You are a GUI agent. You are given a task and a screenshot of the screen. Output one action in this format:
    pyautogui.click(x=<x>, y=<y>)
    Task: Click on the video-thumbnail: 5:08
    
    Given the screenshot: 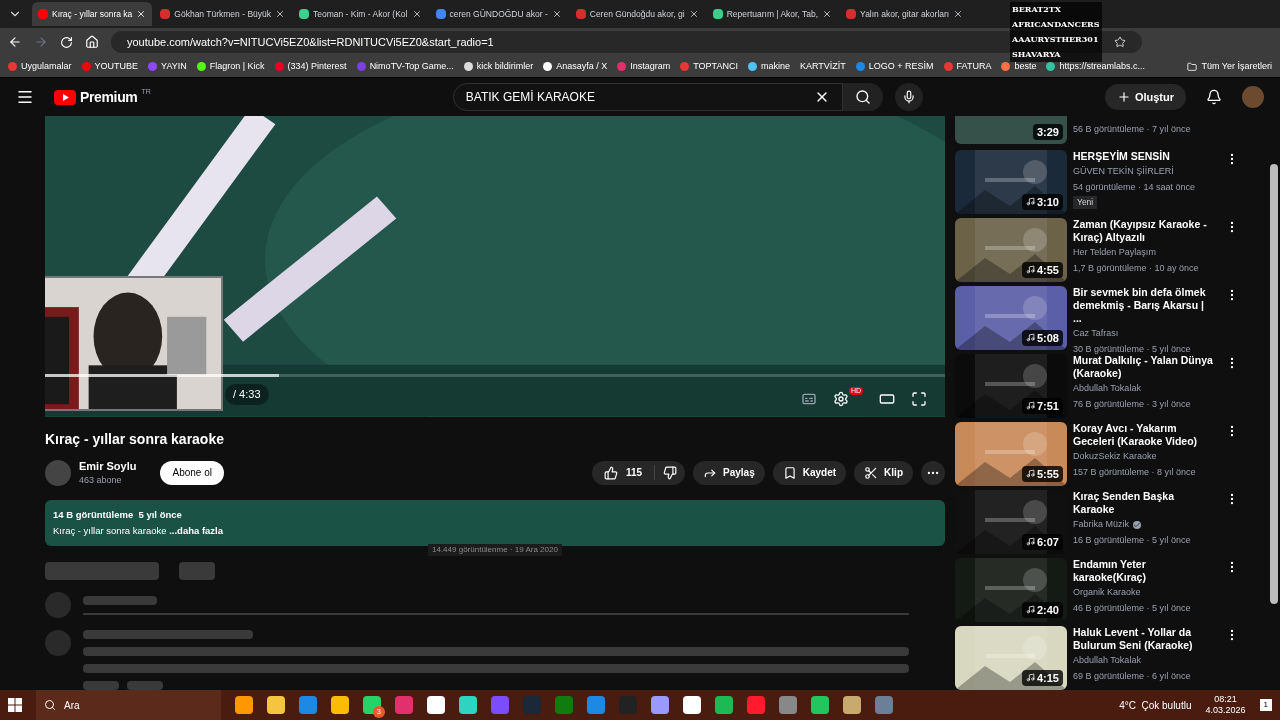 What is the action you would take?
    pyautogui.click(x=1011, y=318)
    